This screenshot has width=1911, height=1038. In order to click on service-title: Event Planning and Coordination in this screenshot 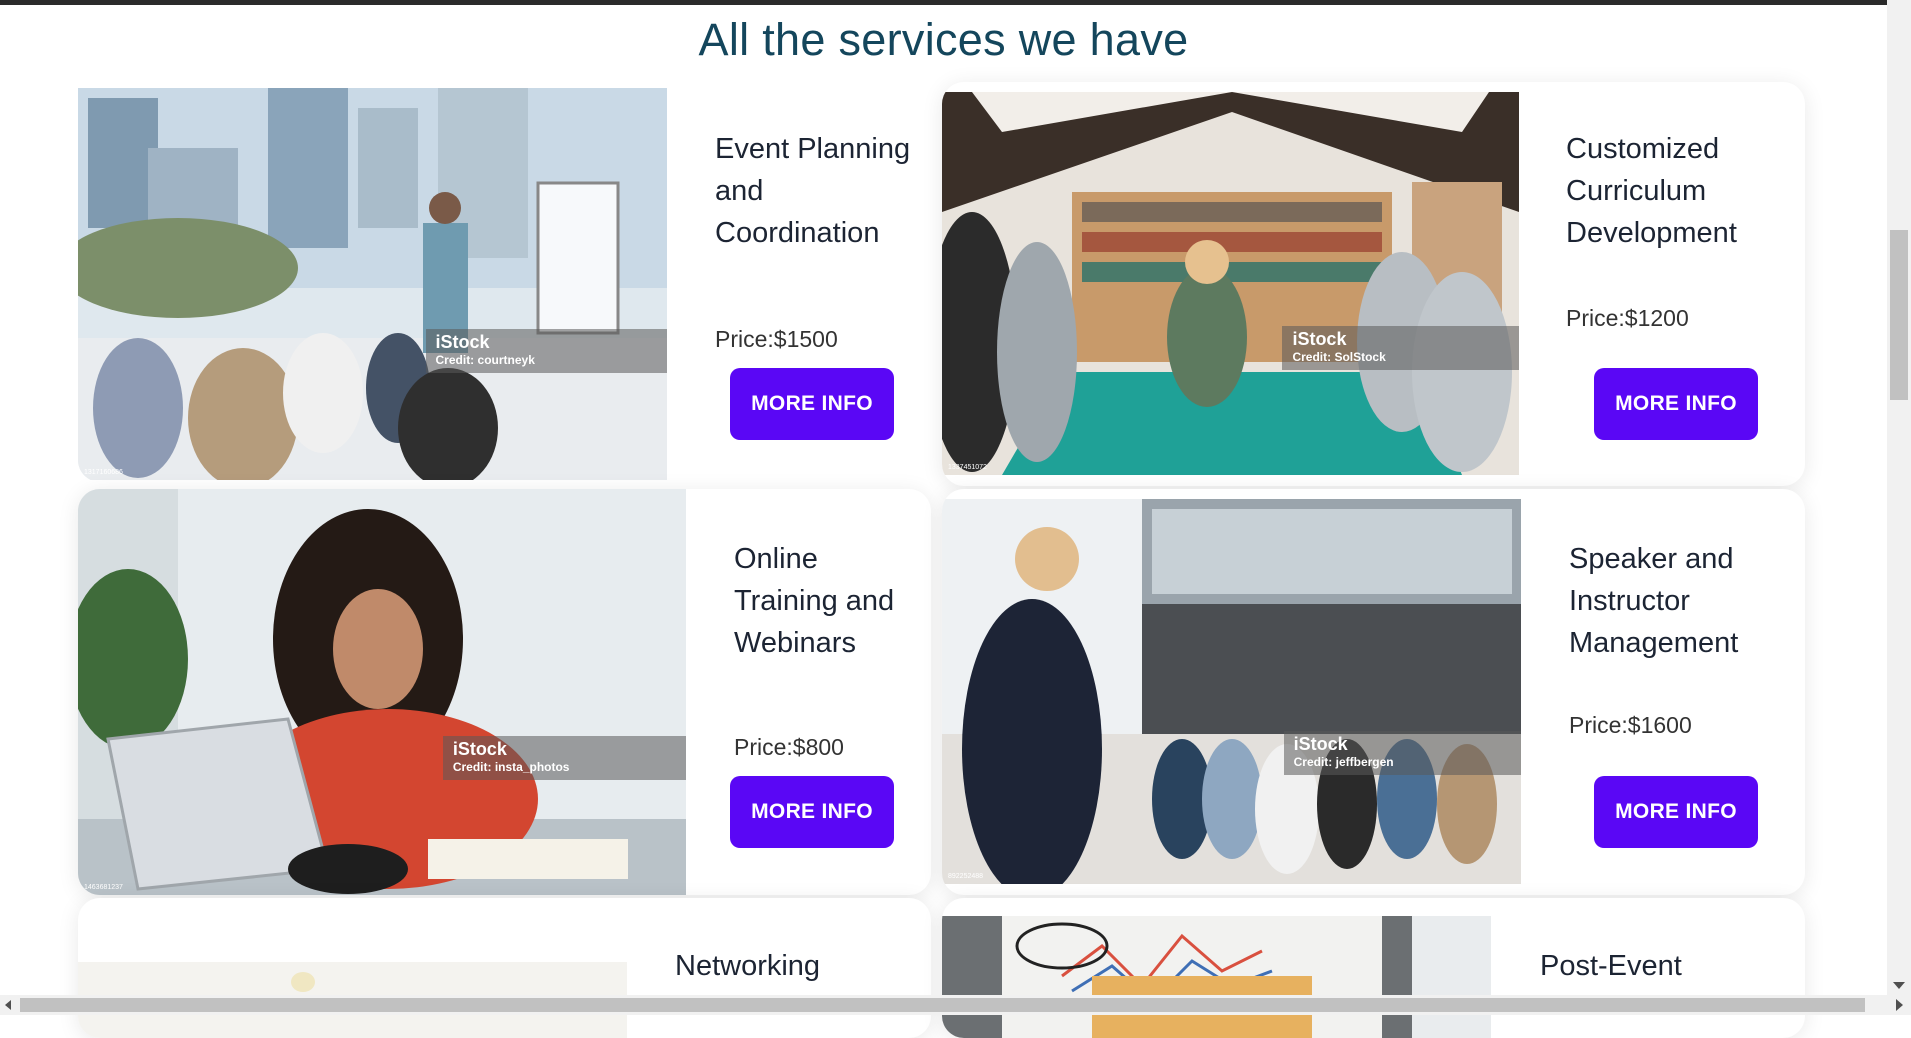, I will do `click(813, 191)`.